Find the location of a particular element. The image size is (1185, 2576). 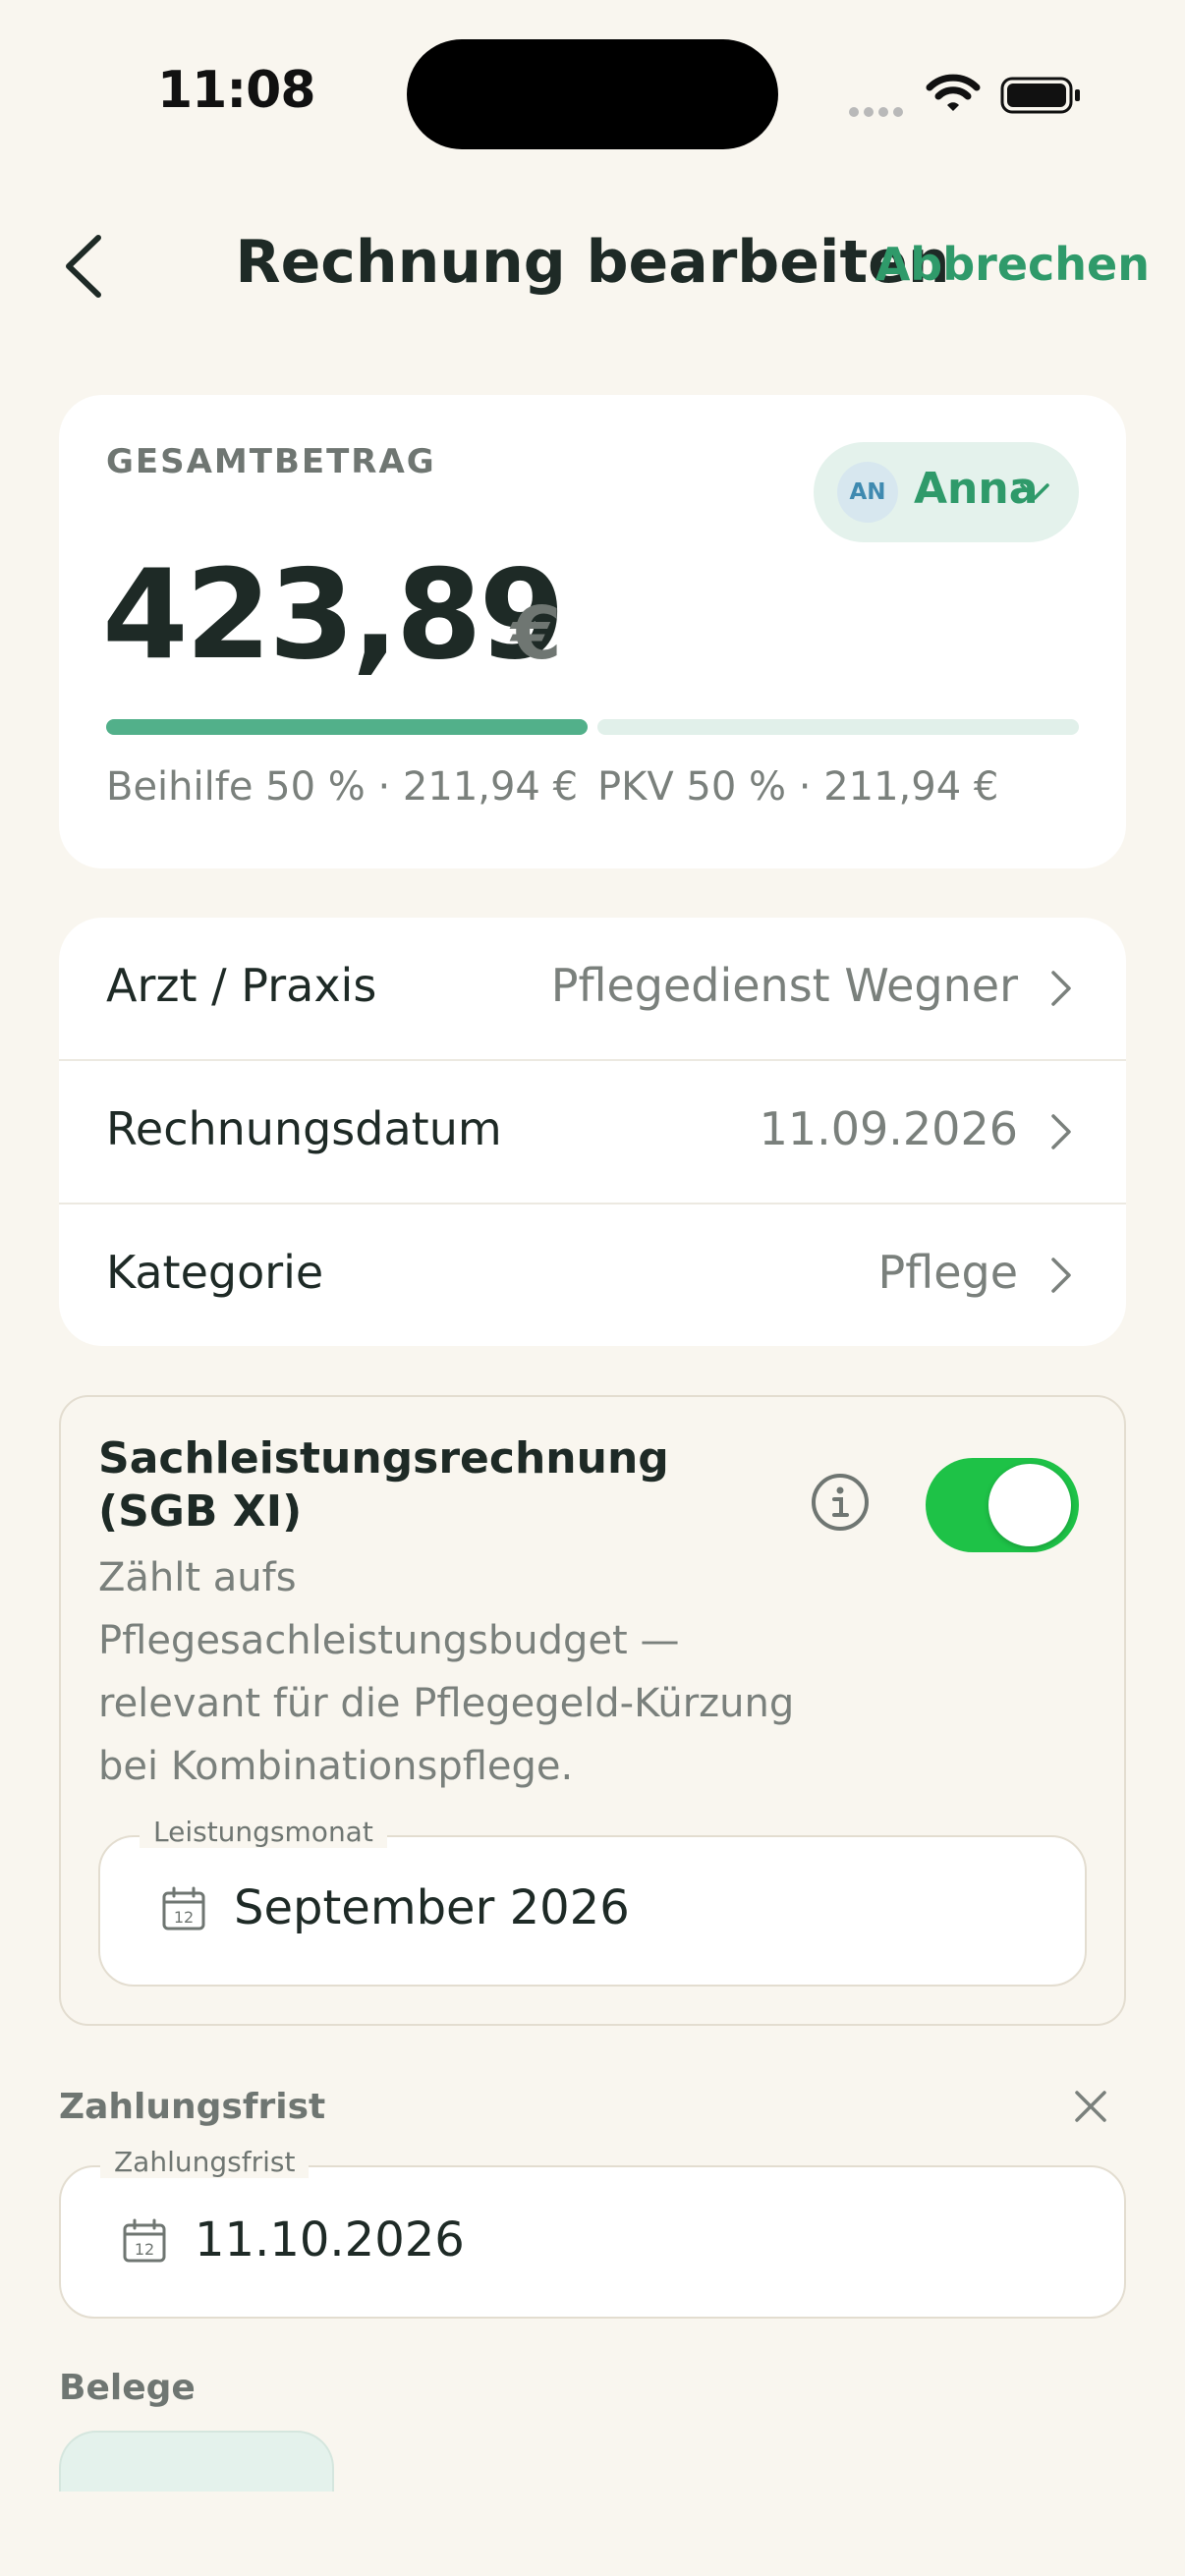

signal-dots-icon is located at coordinates (879, 111).